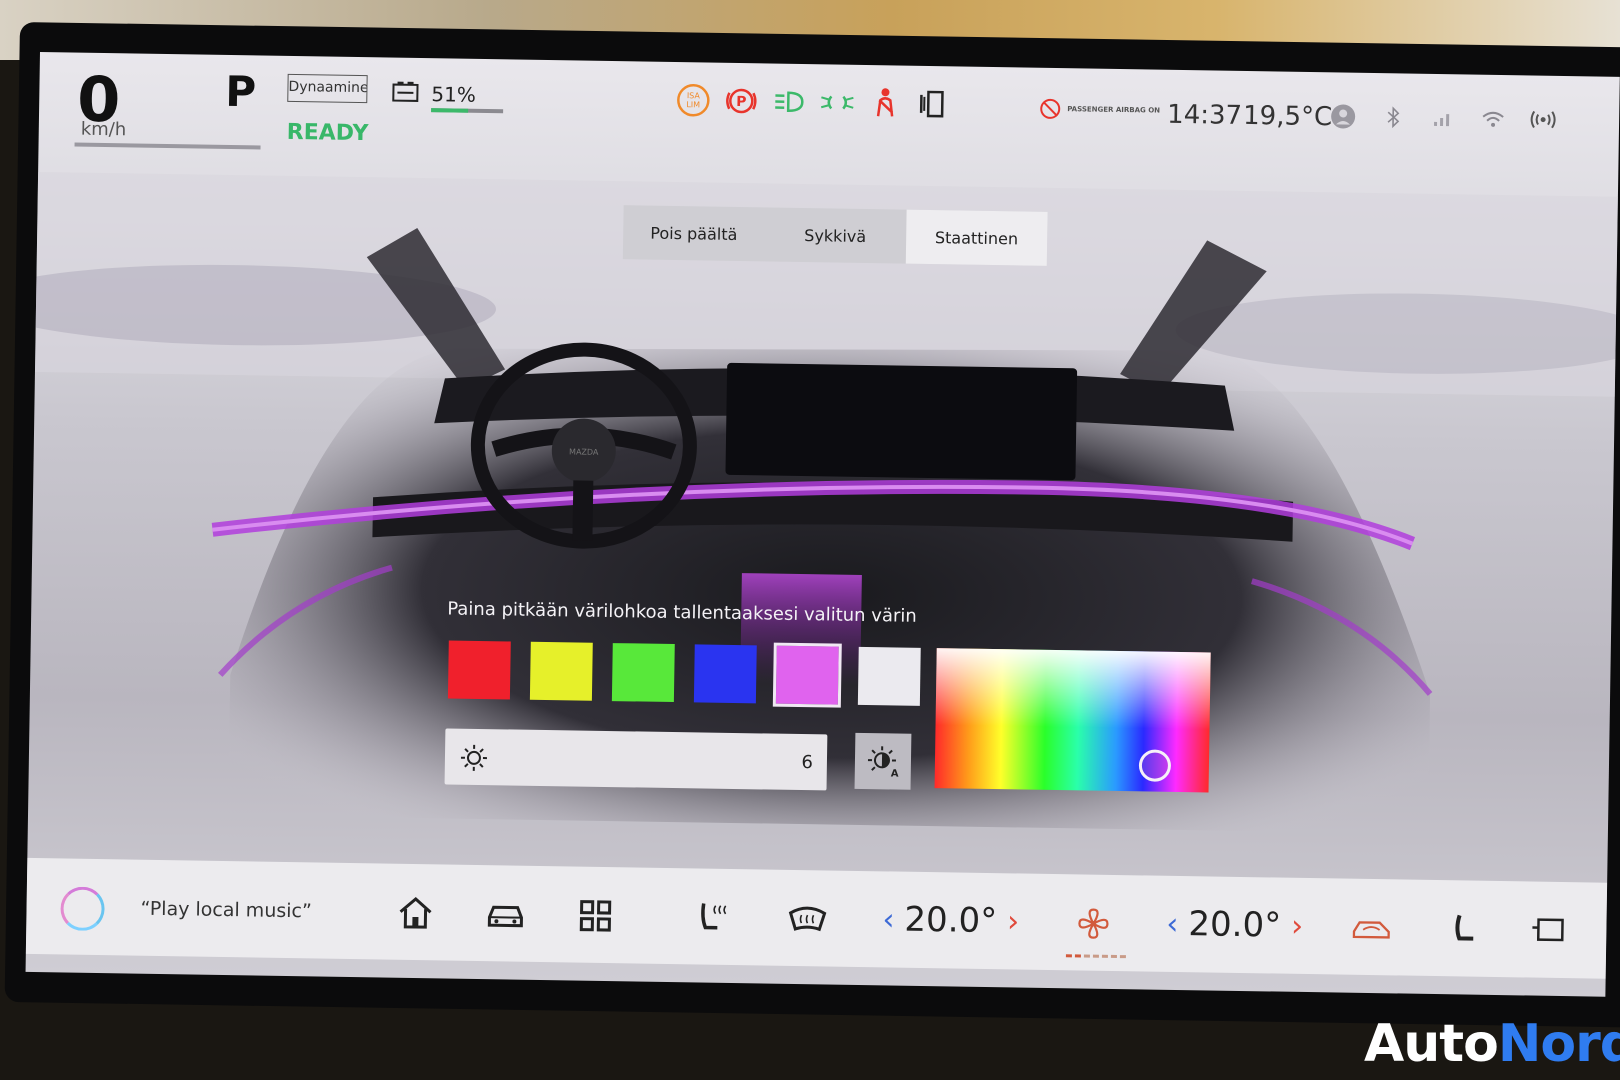 The width and height of the screenshot is (1620, 1080). Describe the element at coordinates (1558, 1044) in the screenshot. I see `watermark-nord: Nord` at that location.